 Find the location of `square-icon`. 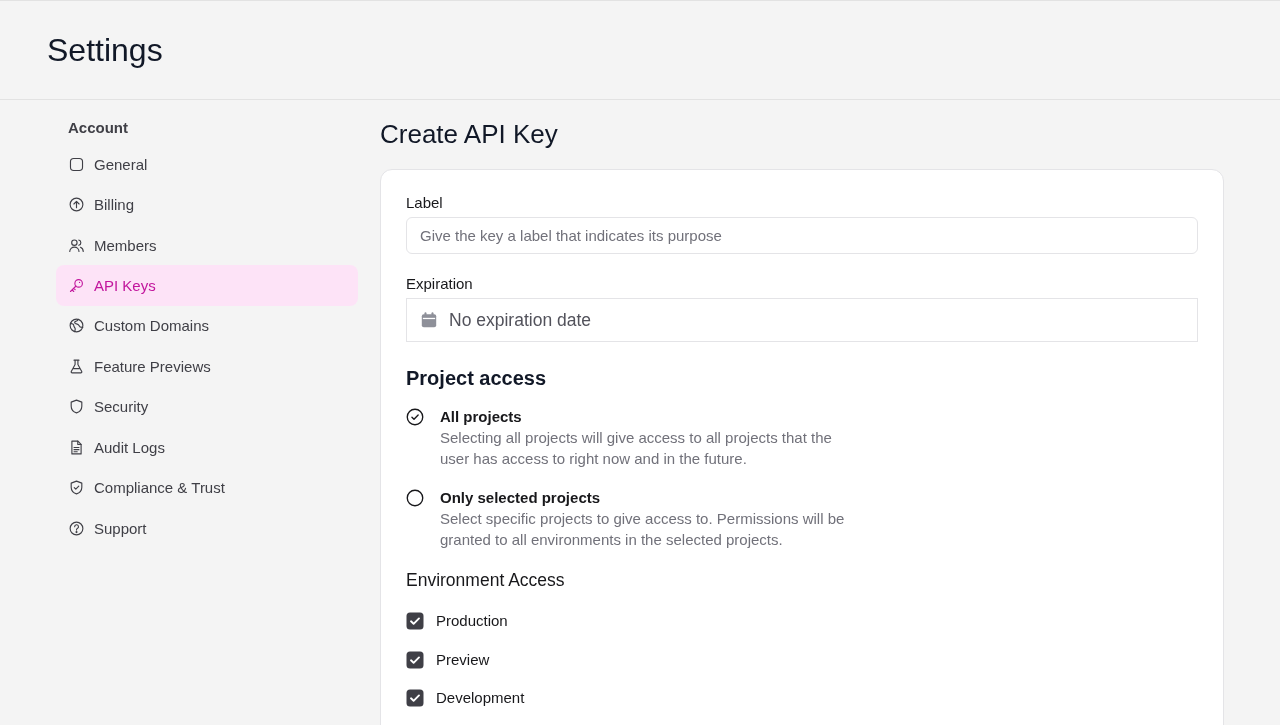

square-icon is located at coordinates (76, 164).